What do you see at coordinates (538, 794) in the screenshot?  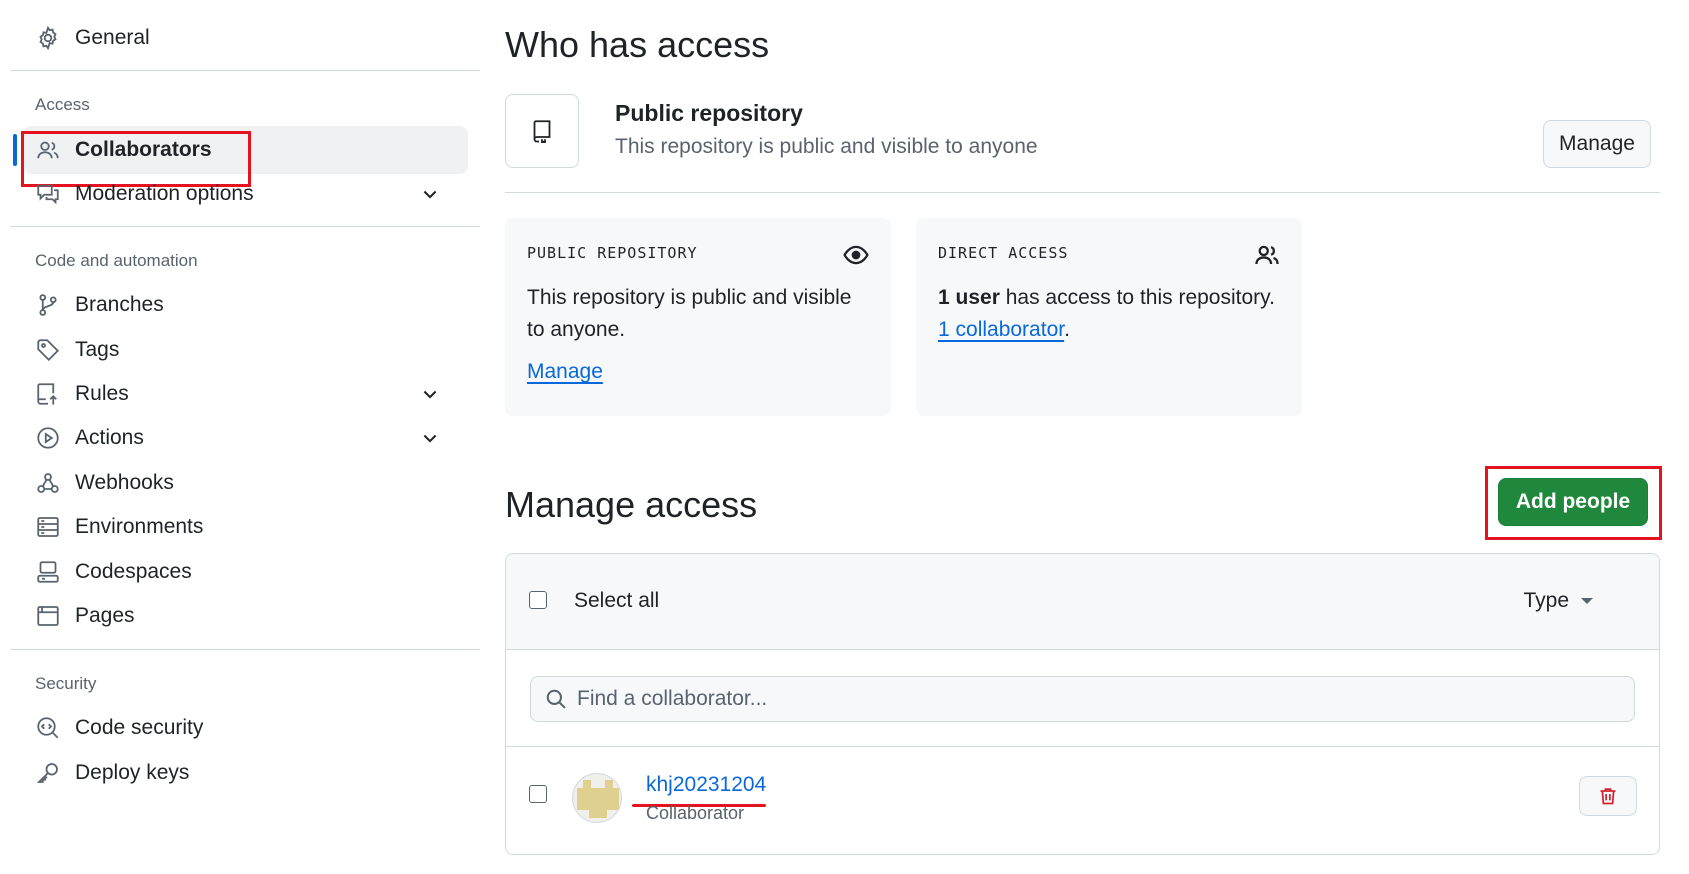 I see `row-checkbox` at bounding box center [538, 794].